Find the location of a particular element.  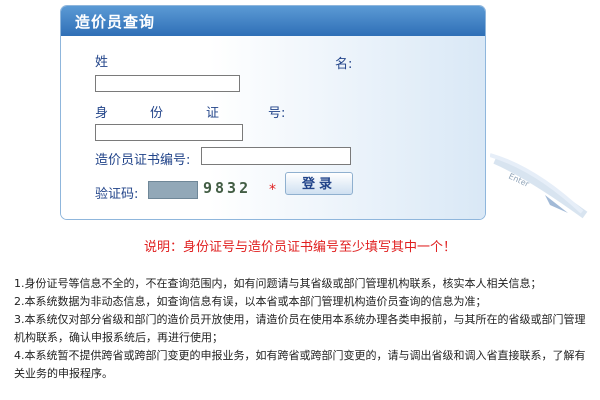

captcha-label: 验证码: is located at coordinates (117, 194).